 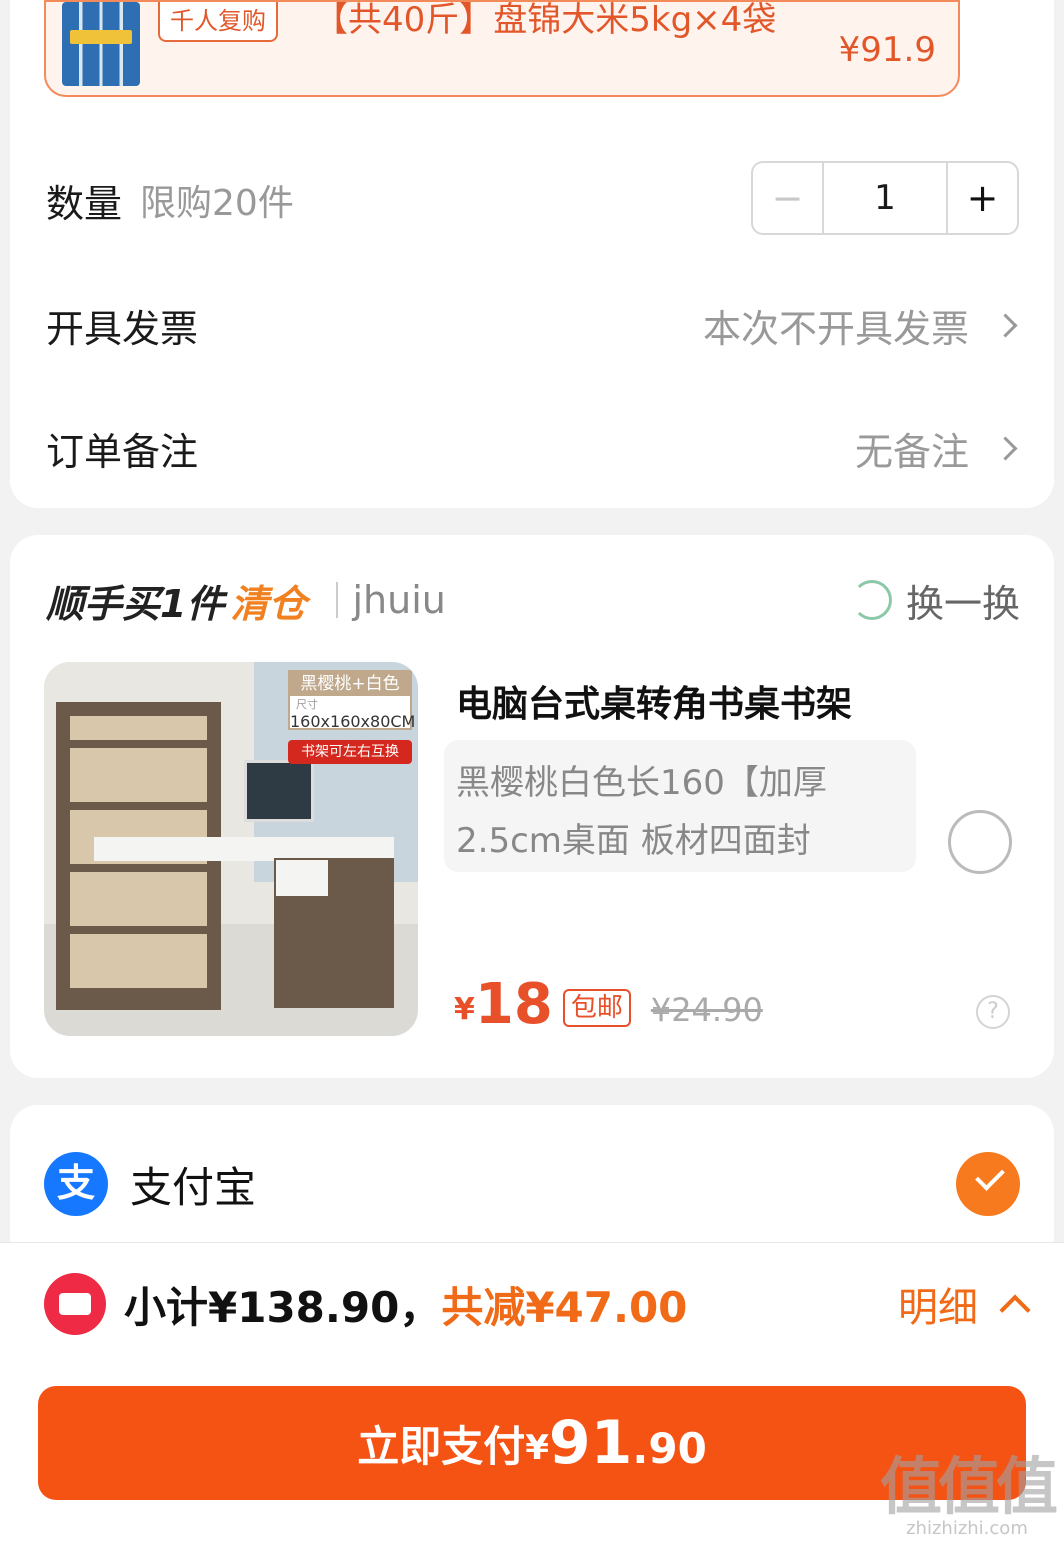 What do you see at coordinates (993, 1012) in the screenshot?
I see `help-icon: ?` at bounding box center [993, 1012].